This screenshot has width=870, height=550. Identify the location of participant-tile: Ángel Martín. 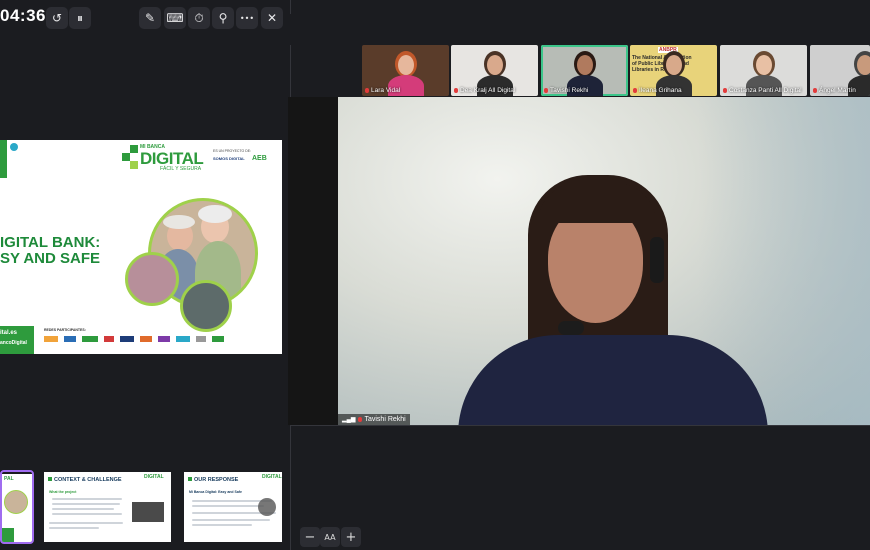
(840, 70).